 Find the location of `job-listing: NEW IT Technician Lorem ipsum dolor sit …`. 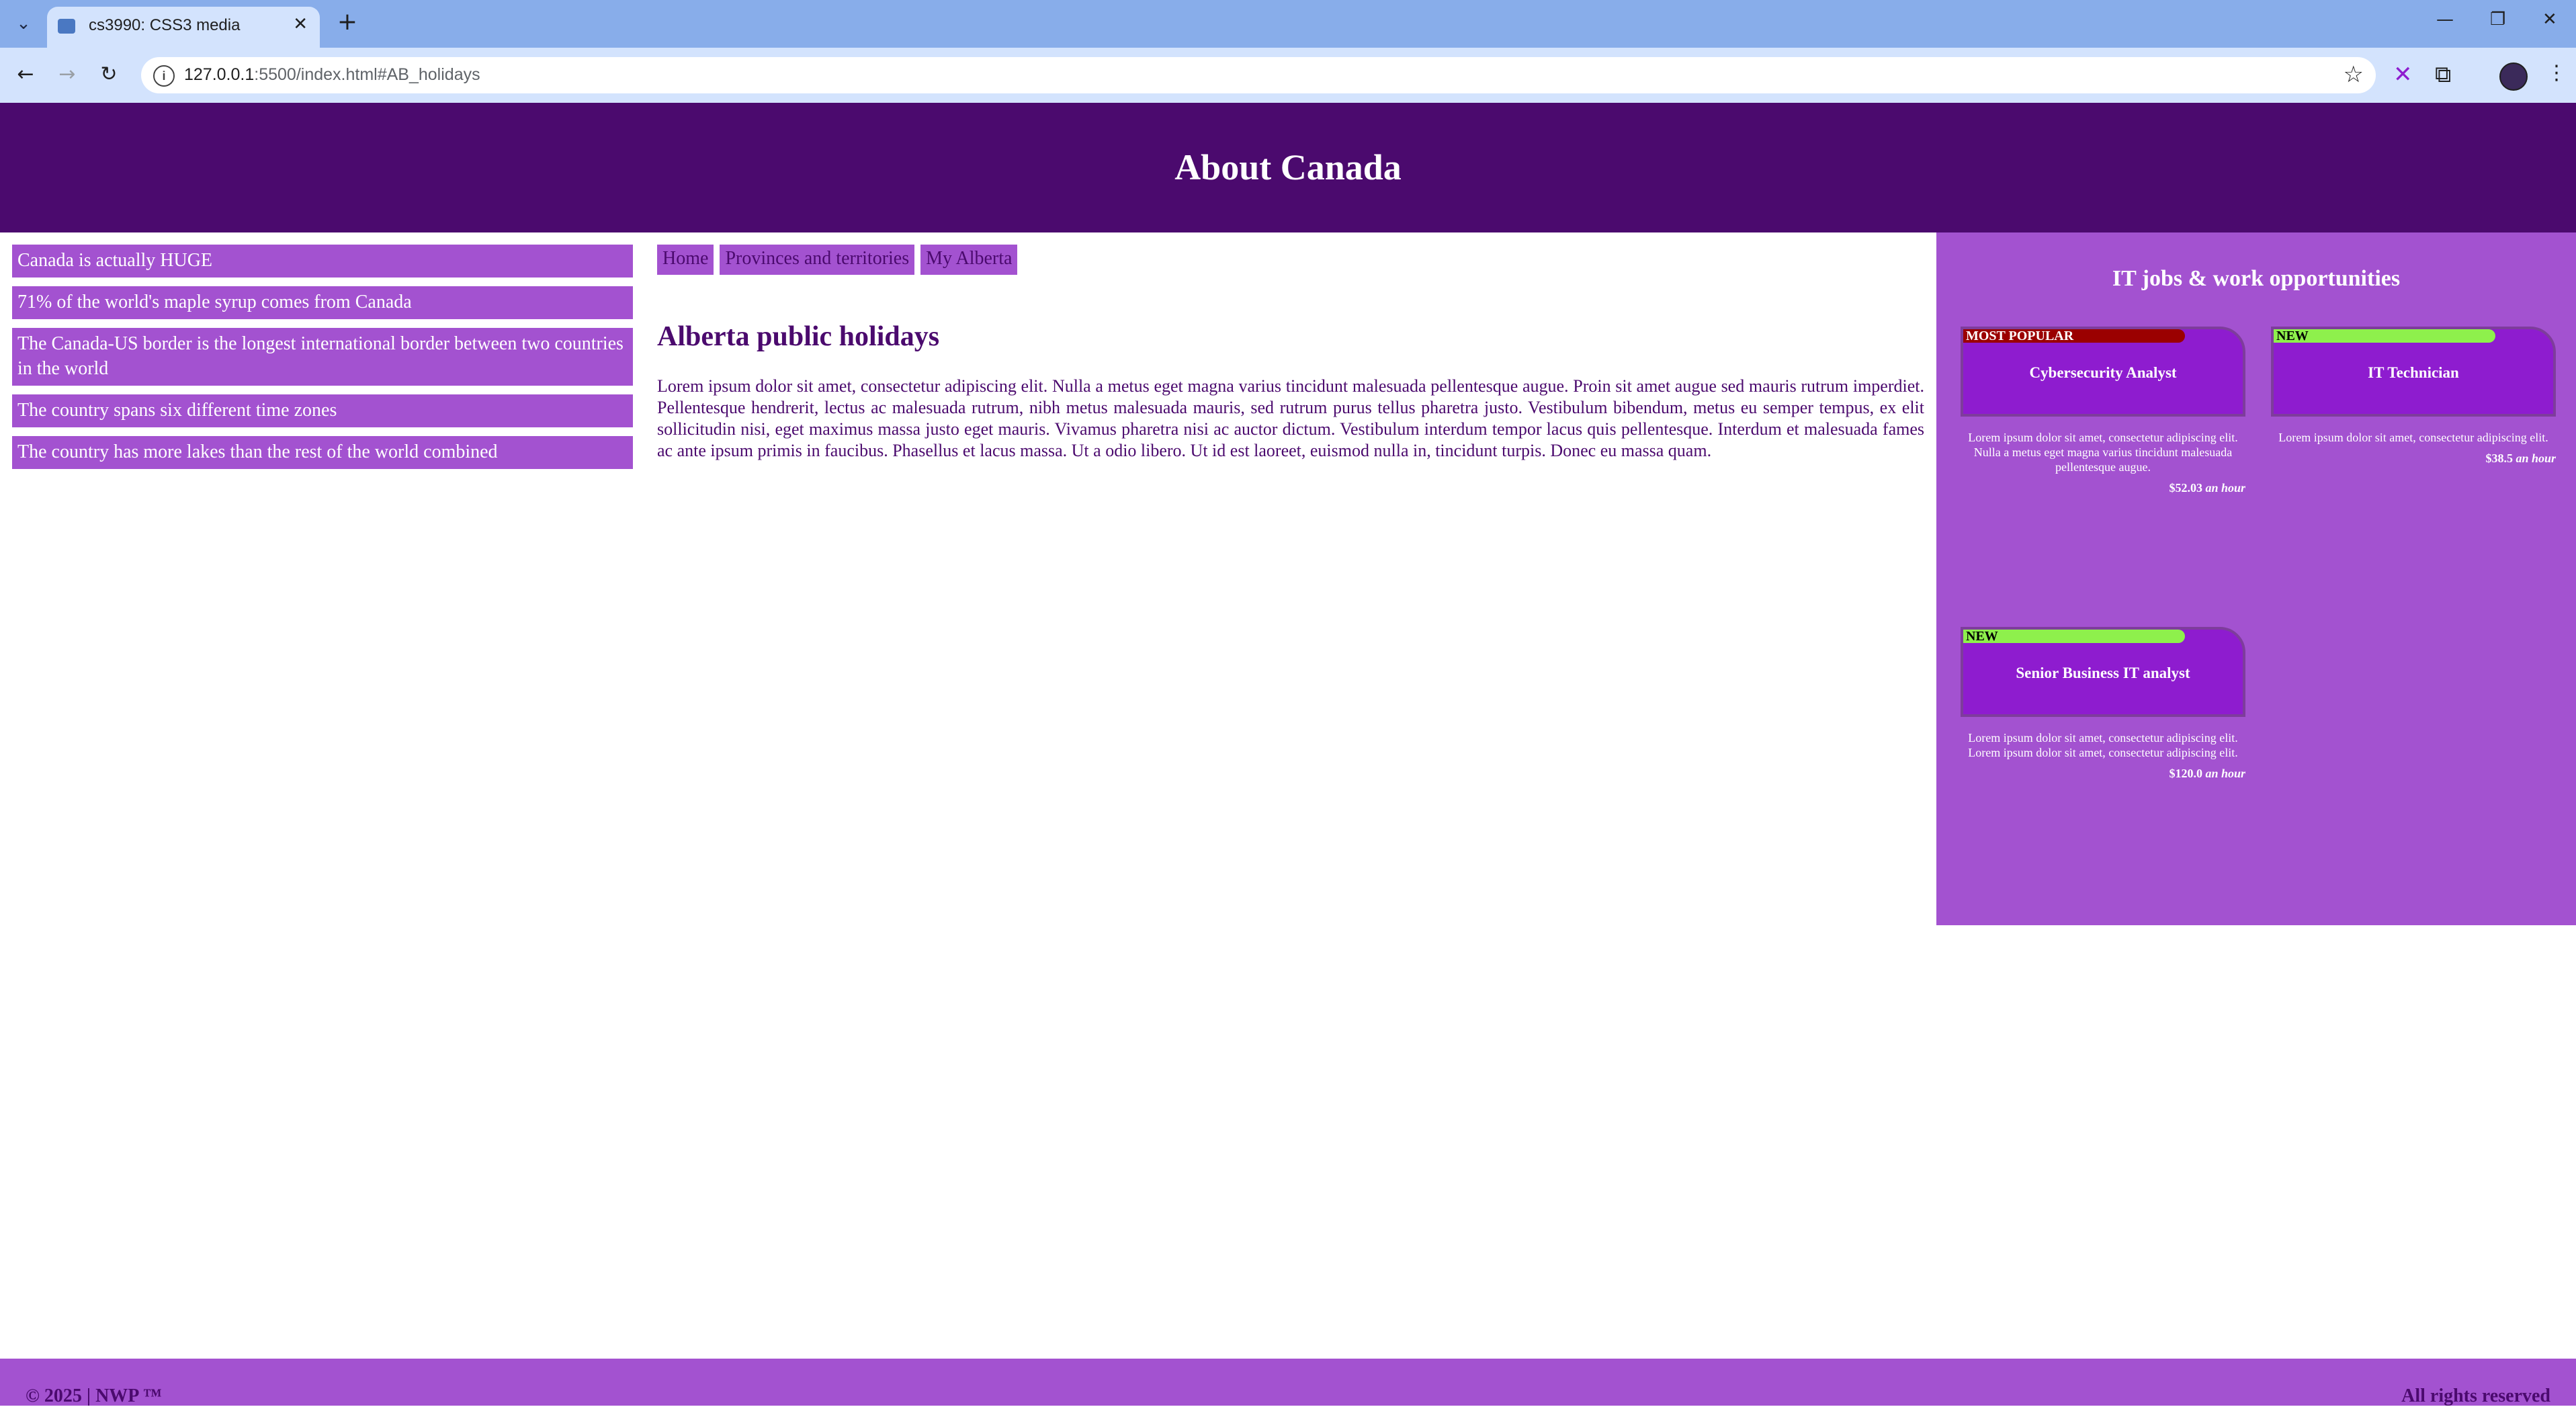

job-listing: NEW IT Technician Lorem ipsum dolor sit … is located at coordinates (2413, 396).